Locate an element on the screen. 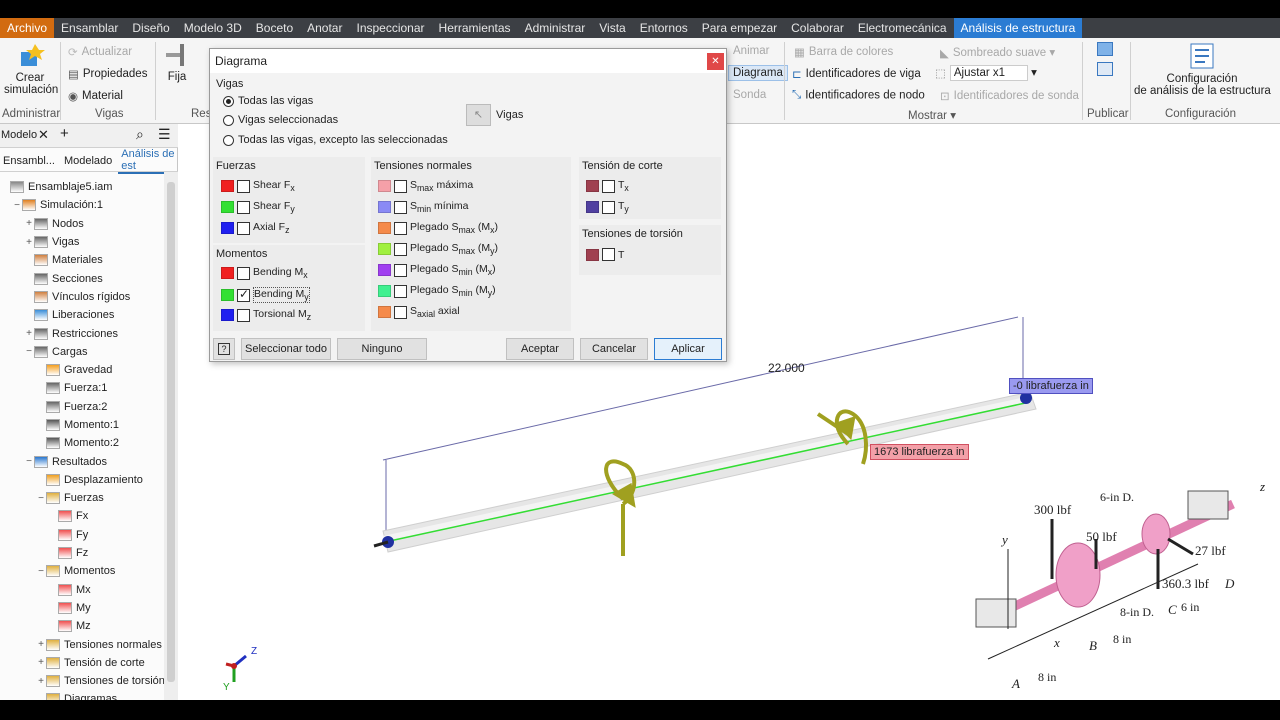  plegado-smin-mx-row: Plegado Smin (Mx) is located at coordinates (437, 270).